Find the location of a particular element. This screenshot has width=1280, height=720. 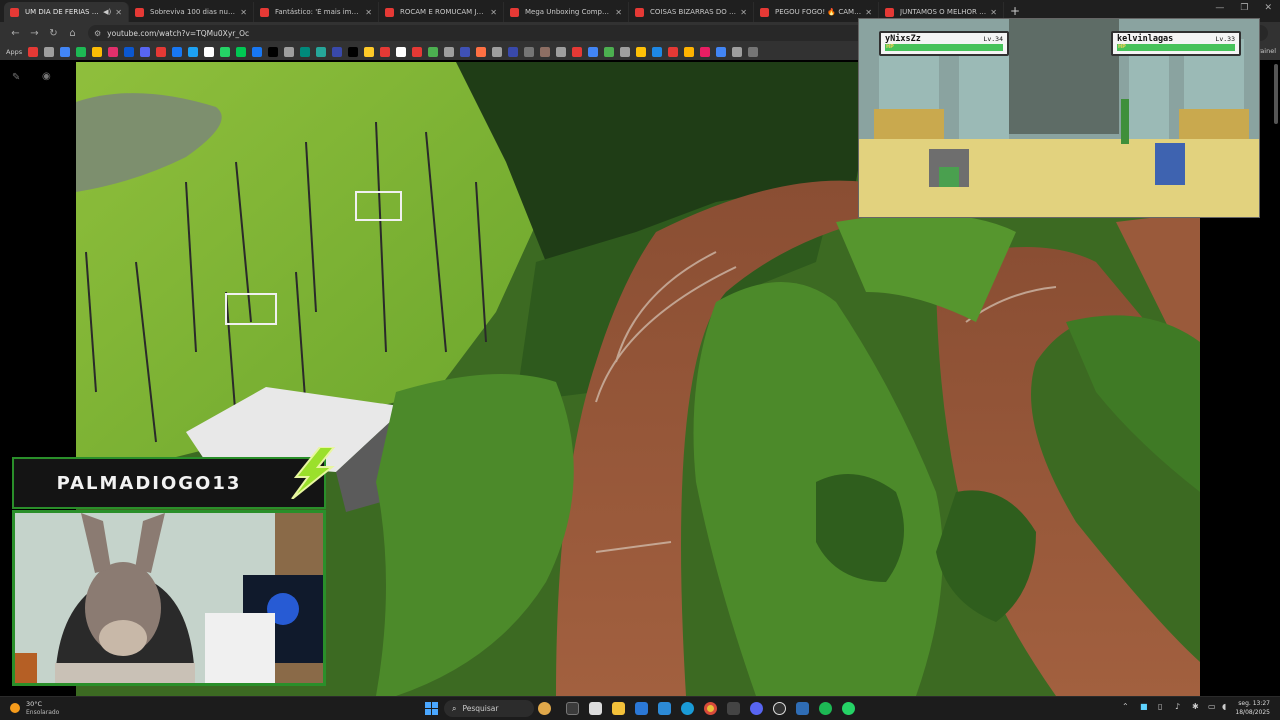

task-view-icon is located at coordinates (572, 708).